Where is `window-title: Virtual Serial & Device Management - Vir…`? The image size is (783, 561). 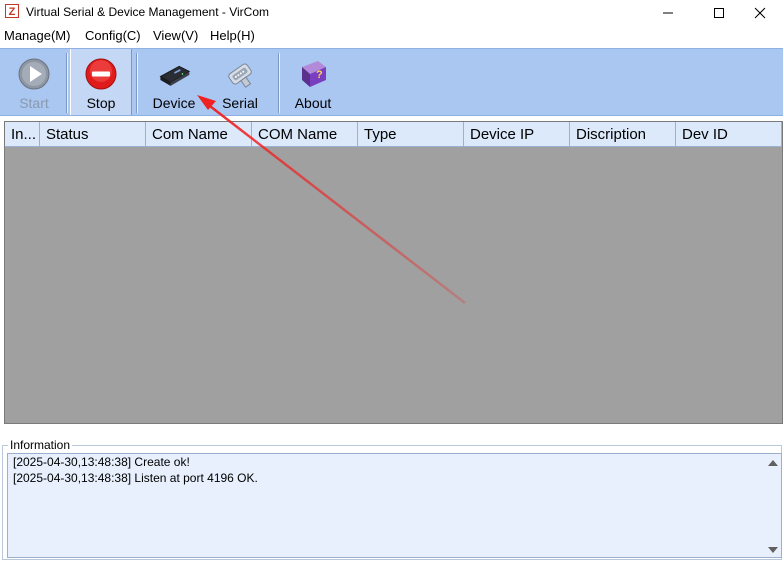
window-title: Virtual Serial & Device Management - Vir… is located at coordinates (147, 12).